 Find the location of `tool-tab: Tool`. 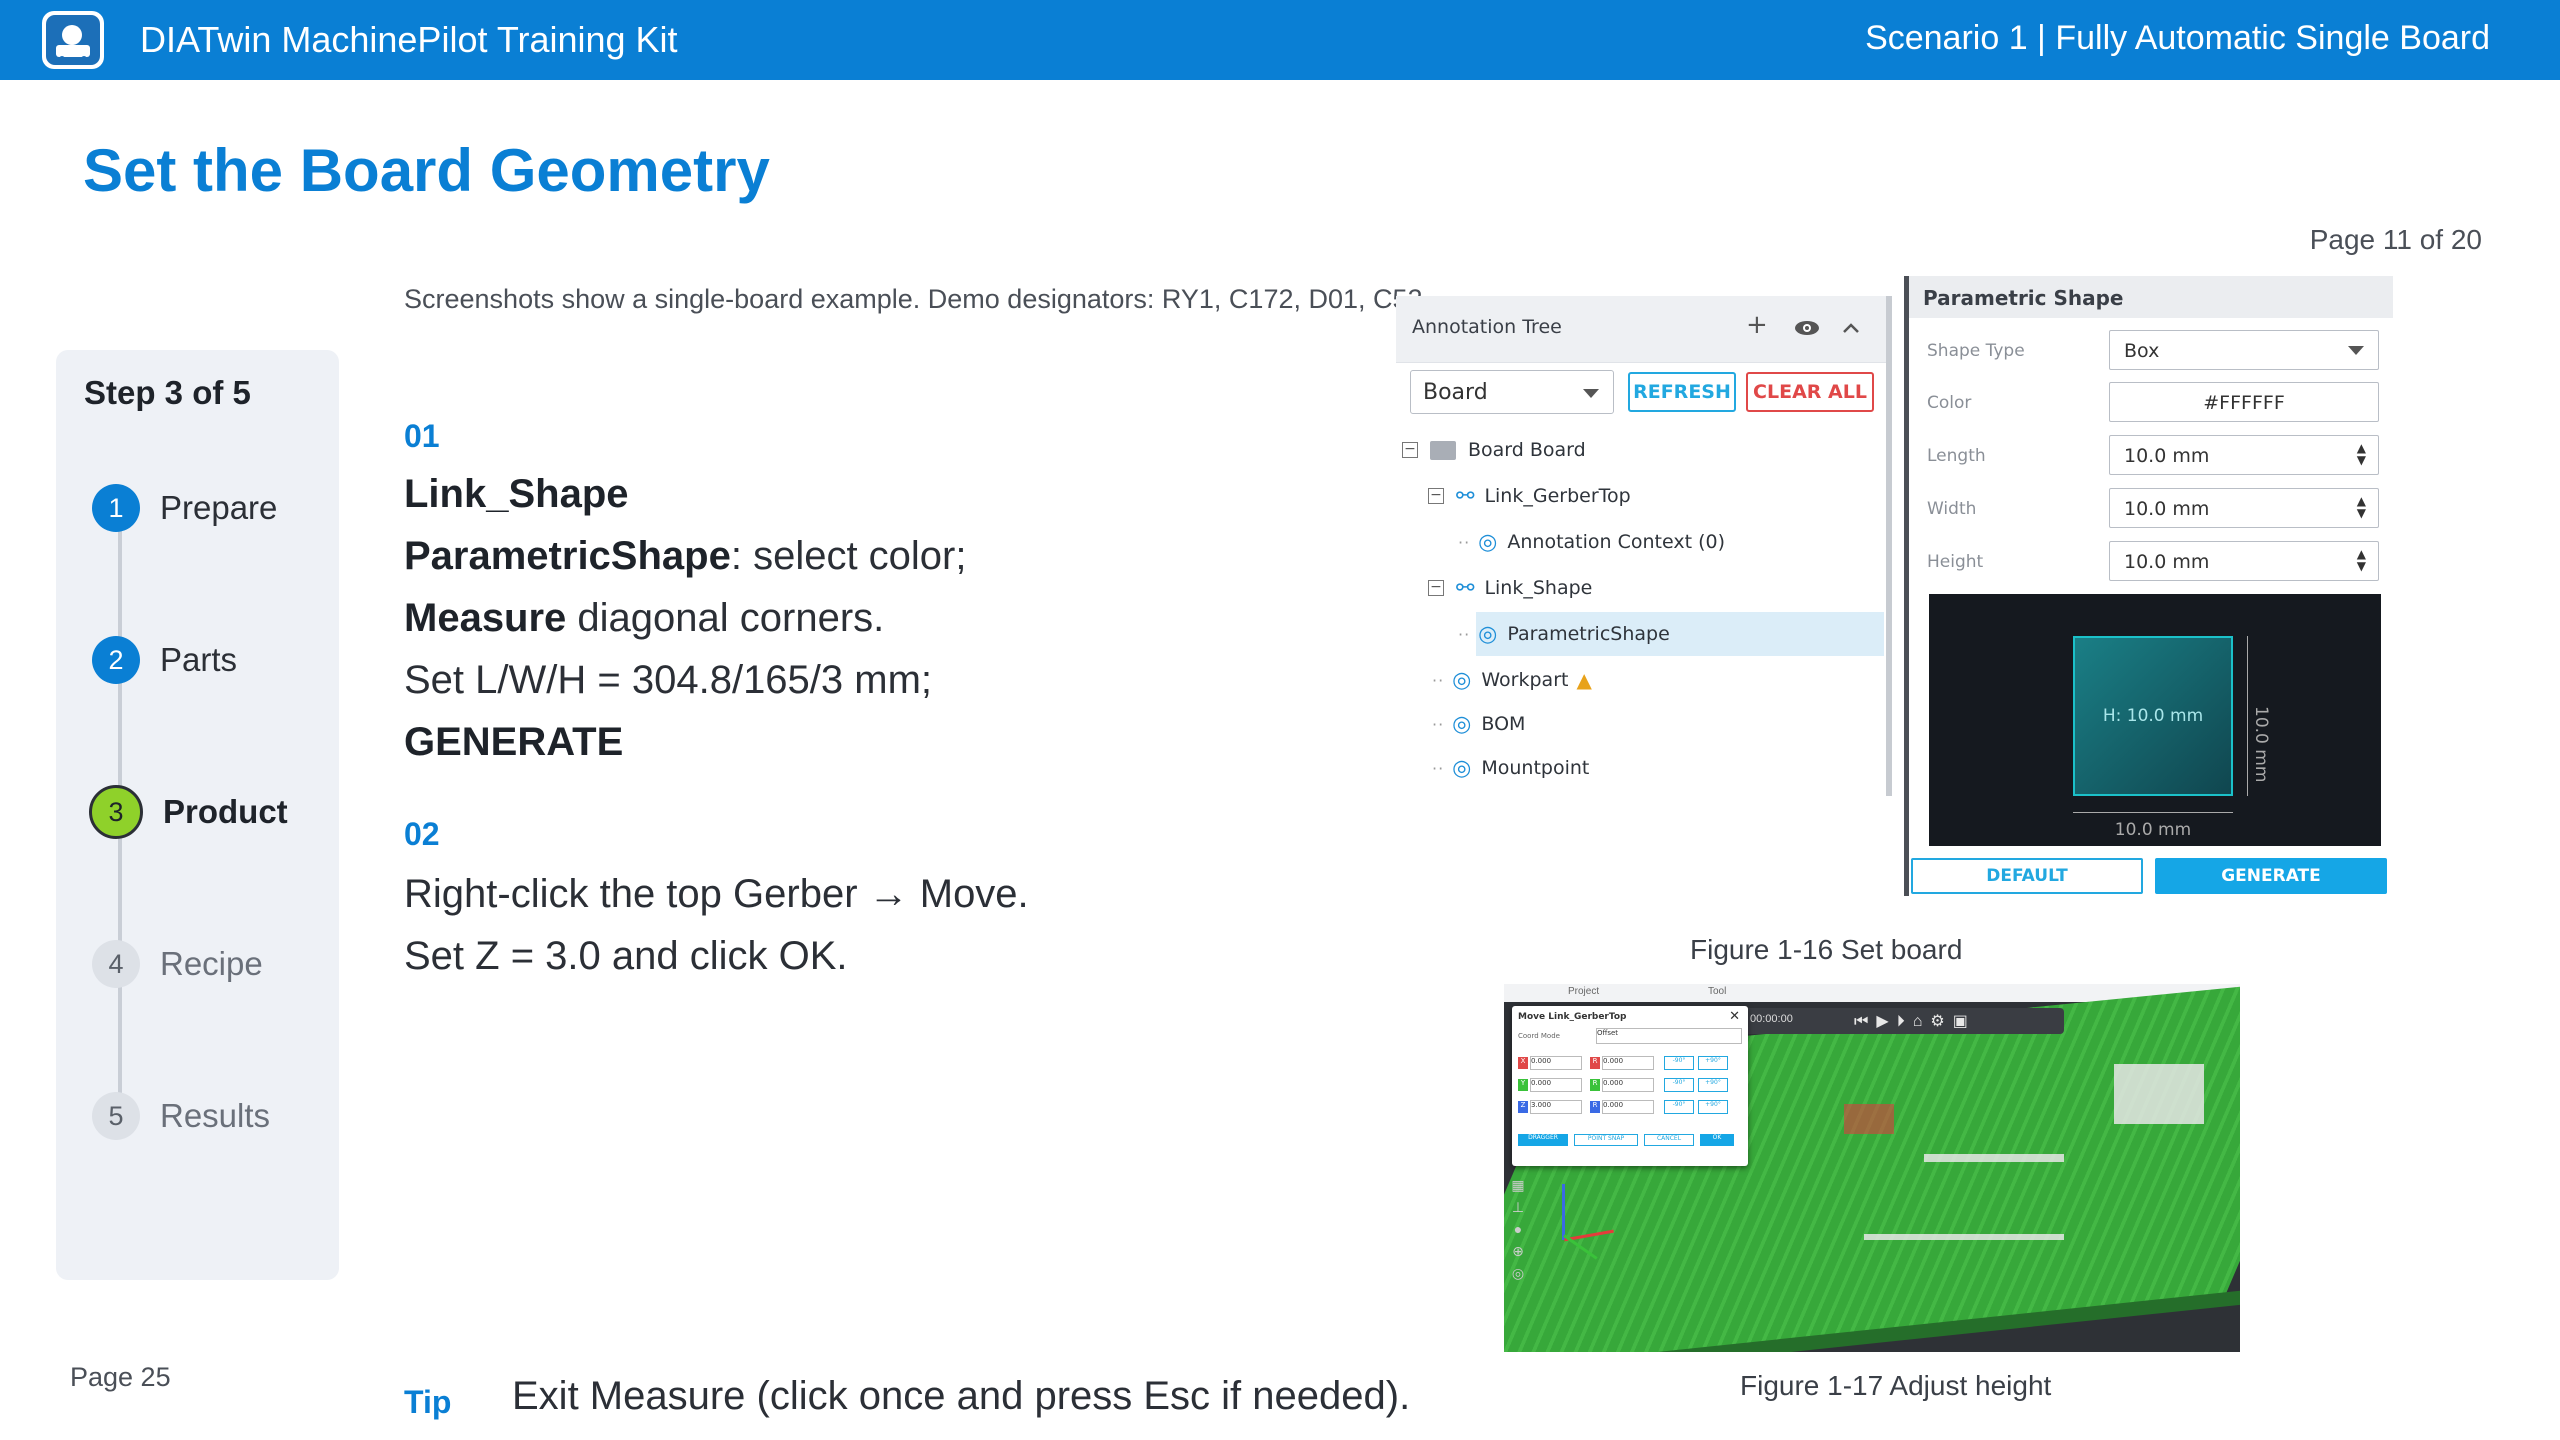

tool-tab: Tool is located at coordinates (1717, 991).